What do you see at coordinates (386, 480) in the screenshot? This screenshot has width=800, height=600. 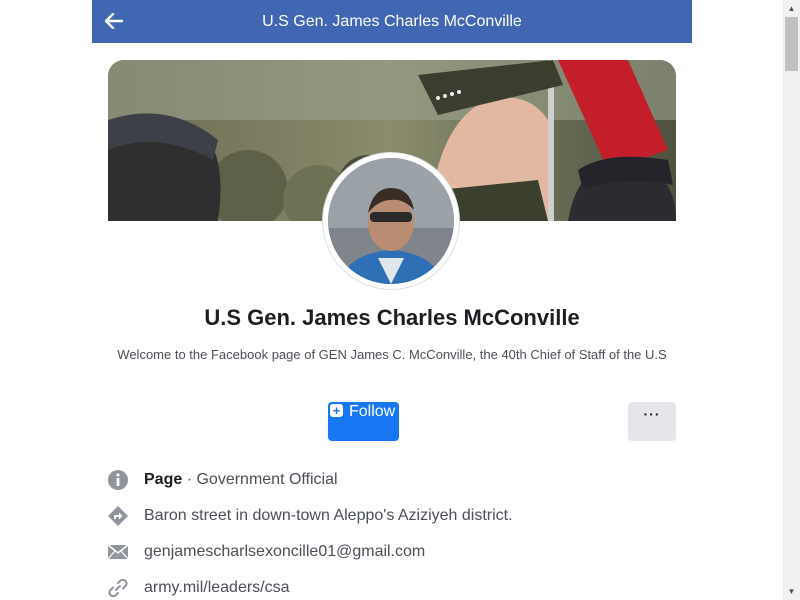 I see `info-category: Page · Government Official` at bounding box center [386, 480].